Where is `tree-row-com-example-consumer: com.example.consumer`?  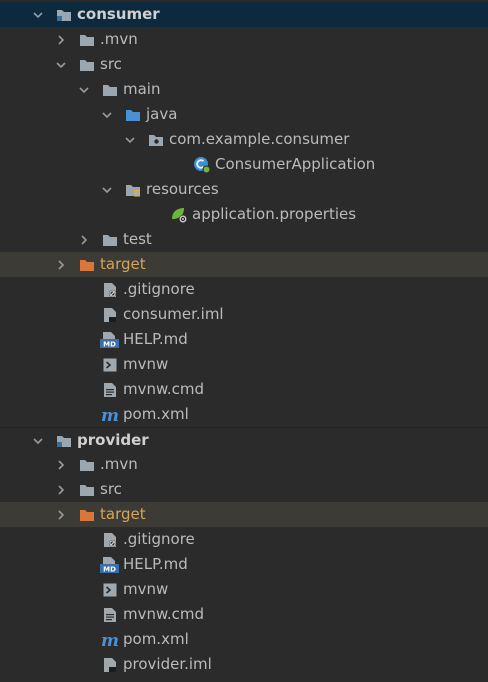 tree-row-com-example-consumer: com.example.consumer is located at coordinates (244, 139).